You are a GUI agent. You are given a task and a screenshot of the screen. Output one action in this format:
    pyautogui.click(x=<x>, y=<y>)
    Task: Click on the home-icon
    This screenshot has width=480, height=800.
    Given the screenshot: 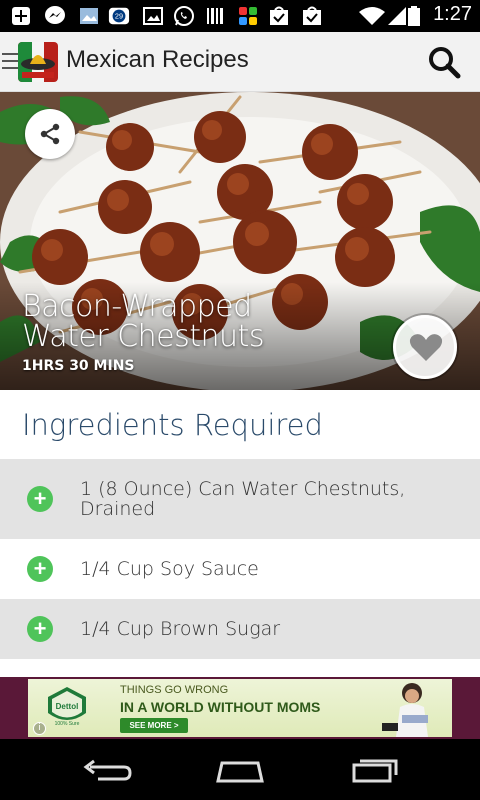 What is the action you would take?
    pyautogui.click(x=240, y=770)
    